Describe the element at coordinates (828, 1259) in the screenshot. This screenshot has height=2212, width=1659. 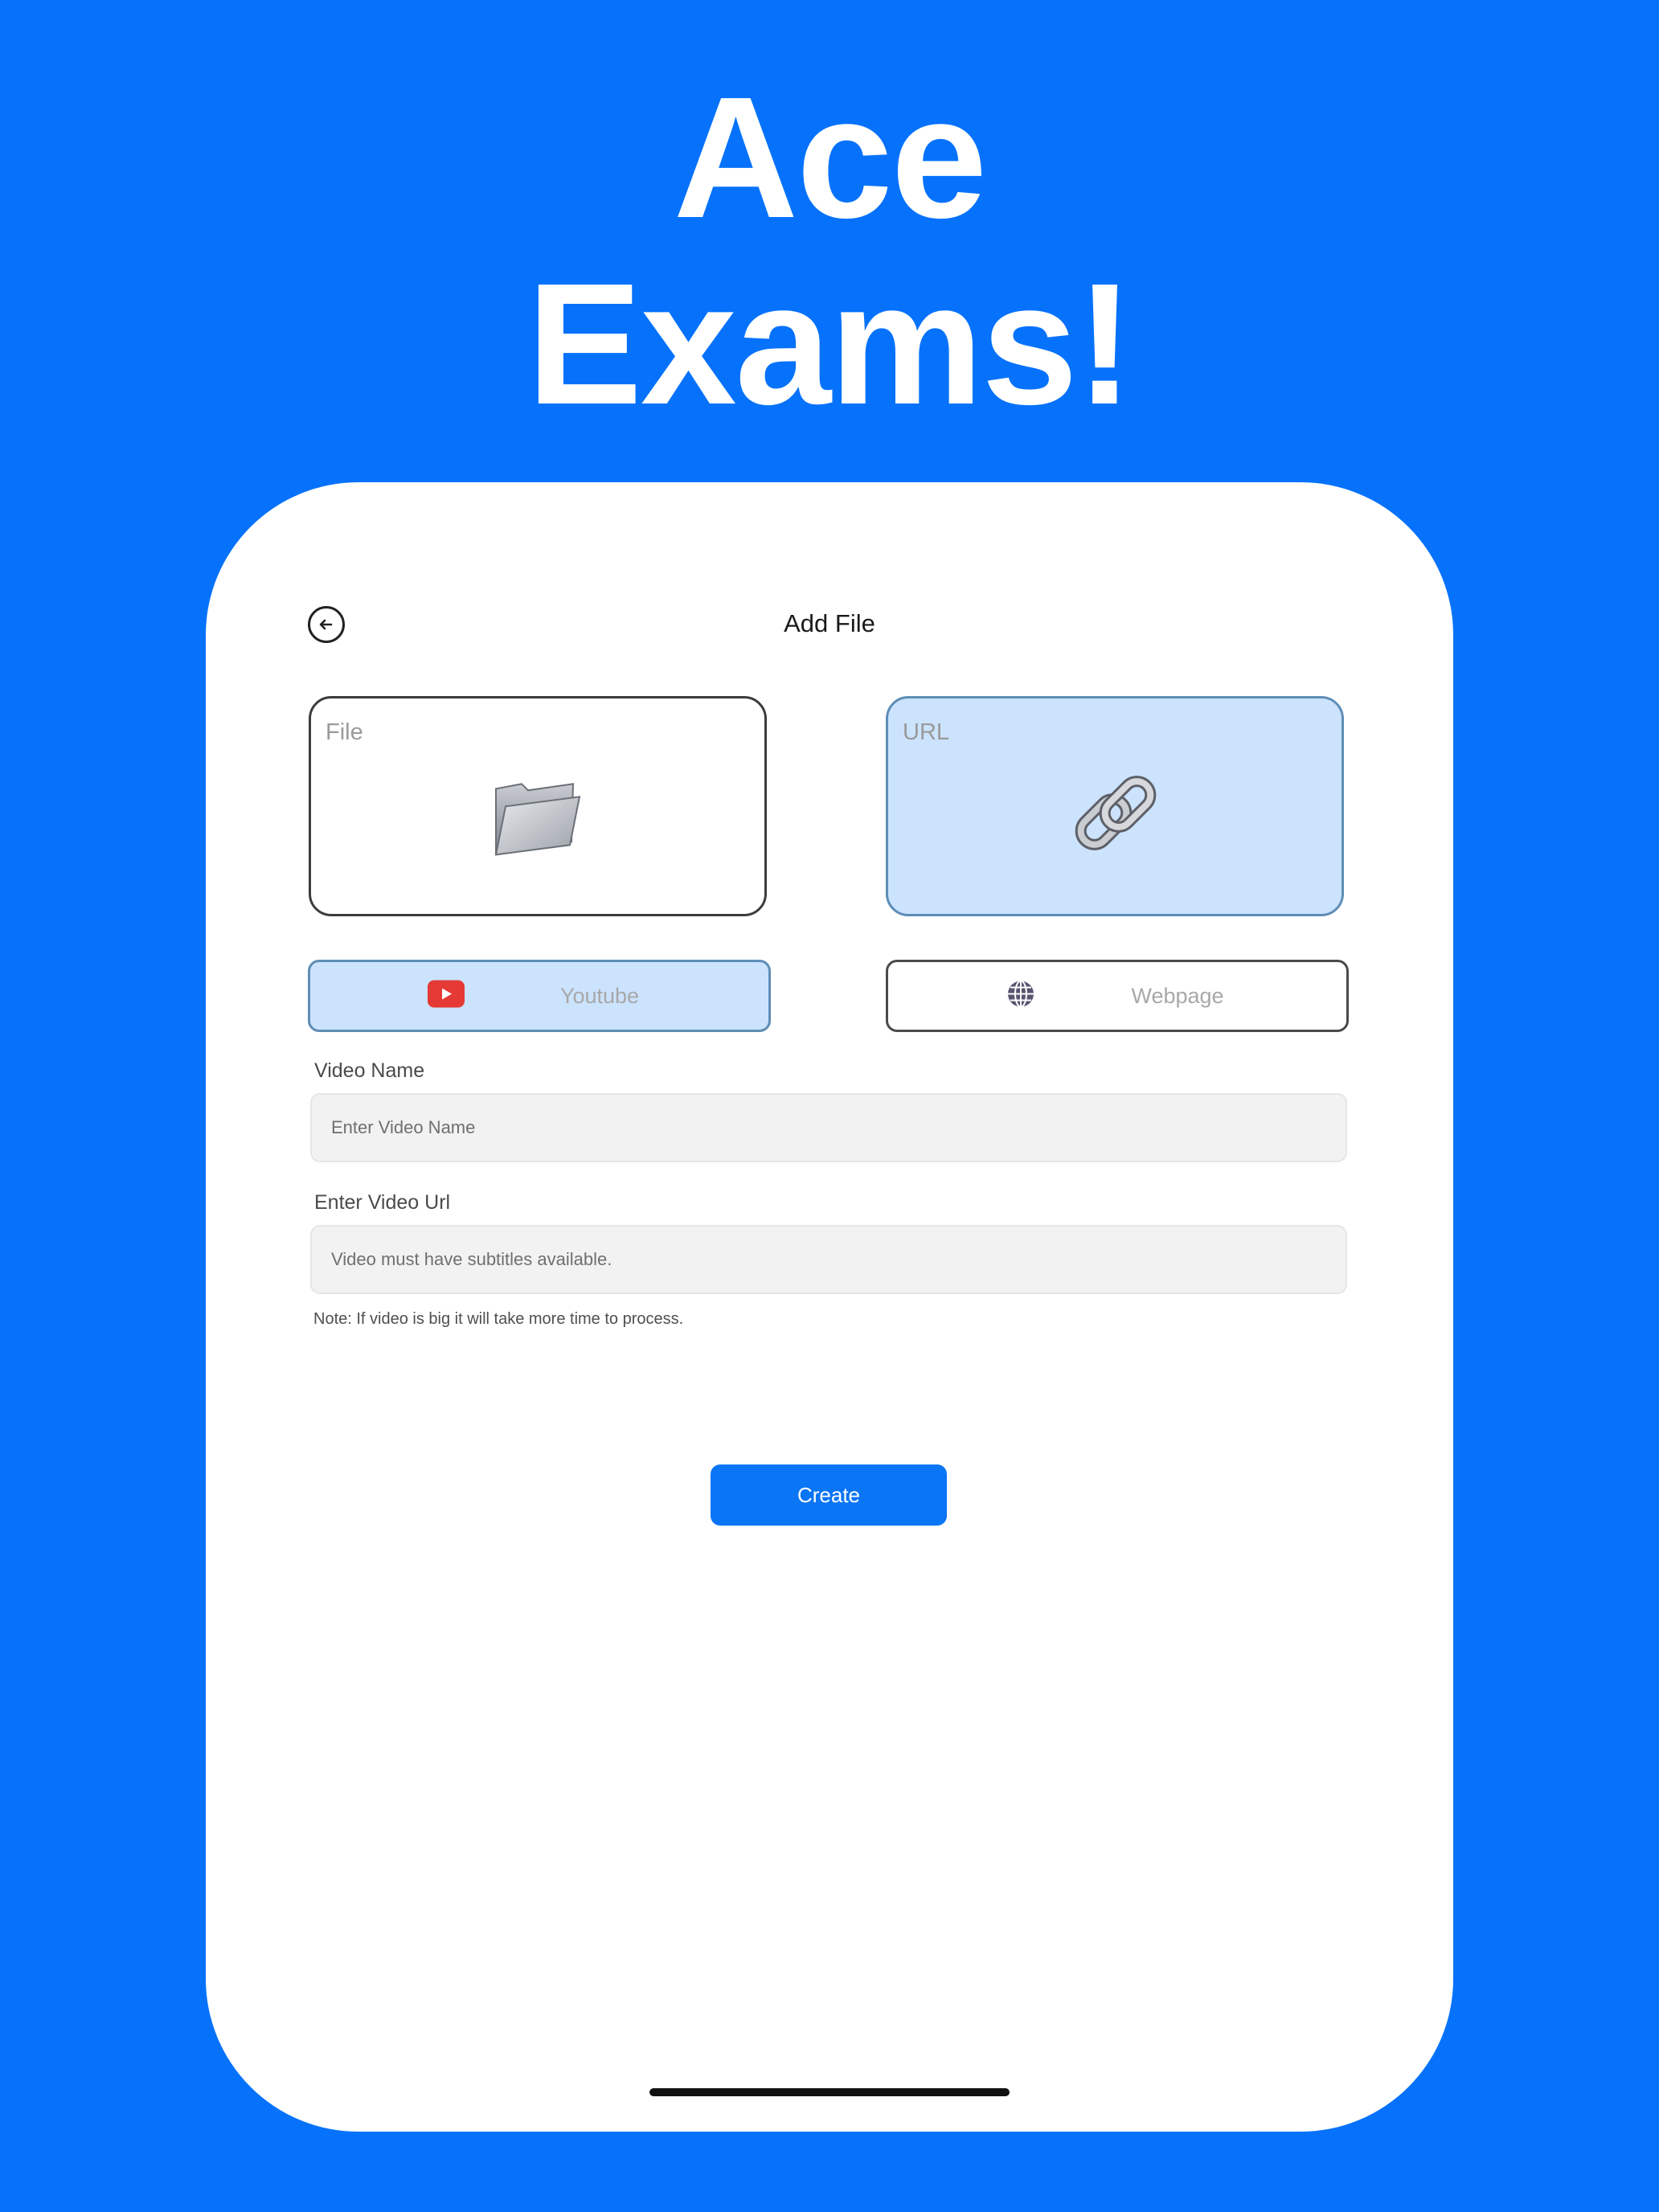
I see `video-url-input` at that location.